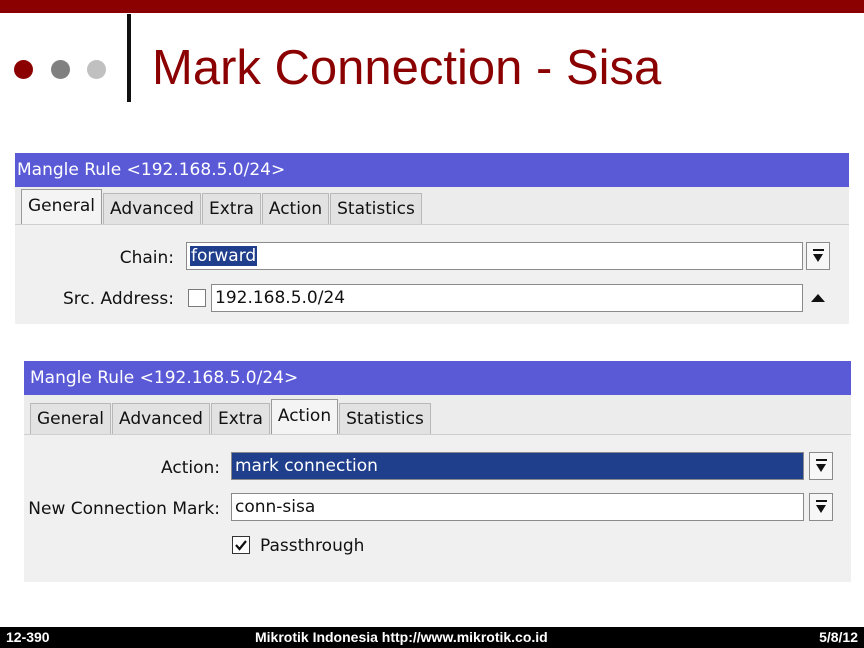 The image size is (864, 648). Describe the element at coordinates (517, 507) in the screenshot. I see `new-connection-mark-field: conn-sisa` at that location.